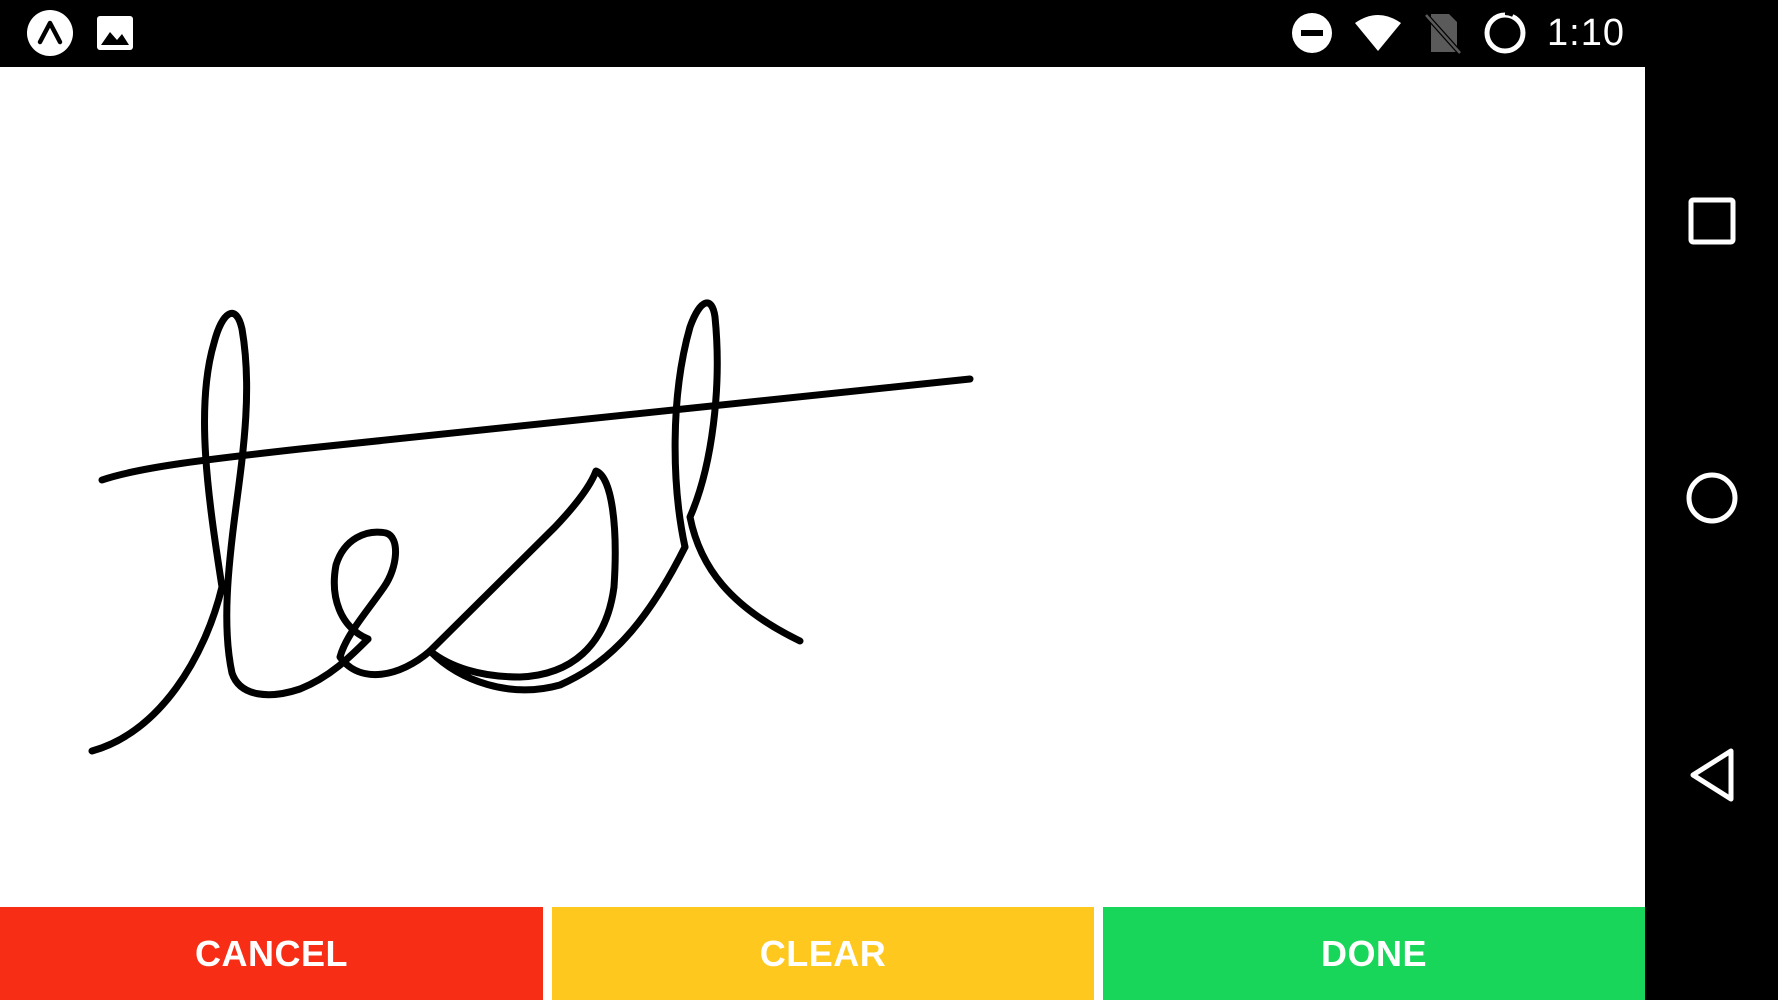 The height and width of the screenshot is (1000, 1778). Describe the element at coordinates (50, 33) in the screenshot. I see `app-launcher-icon` at that location.